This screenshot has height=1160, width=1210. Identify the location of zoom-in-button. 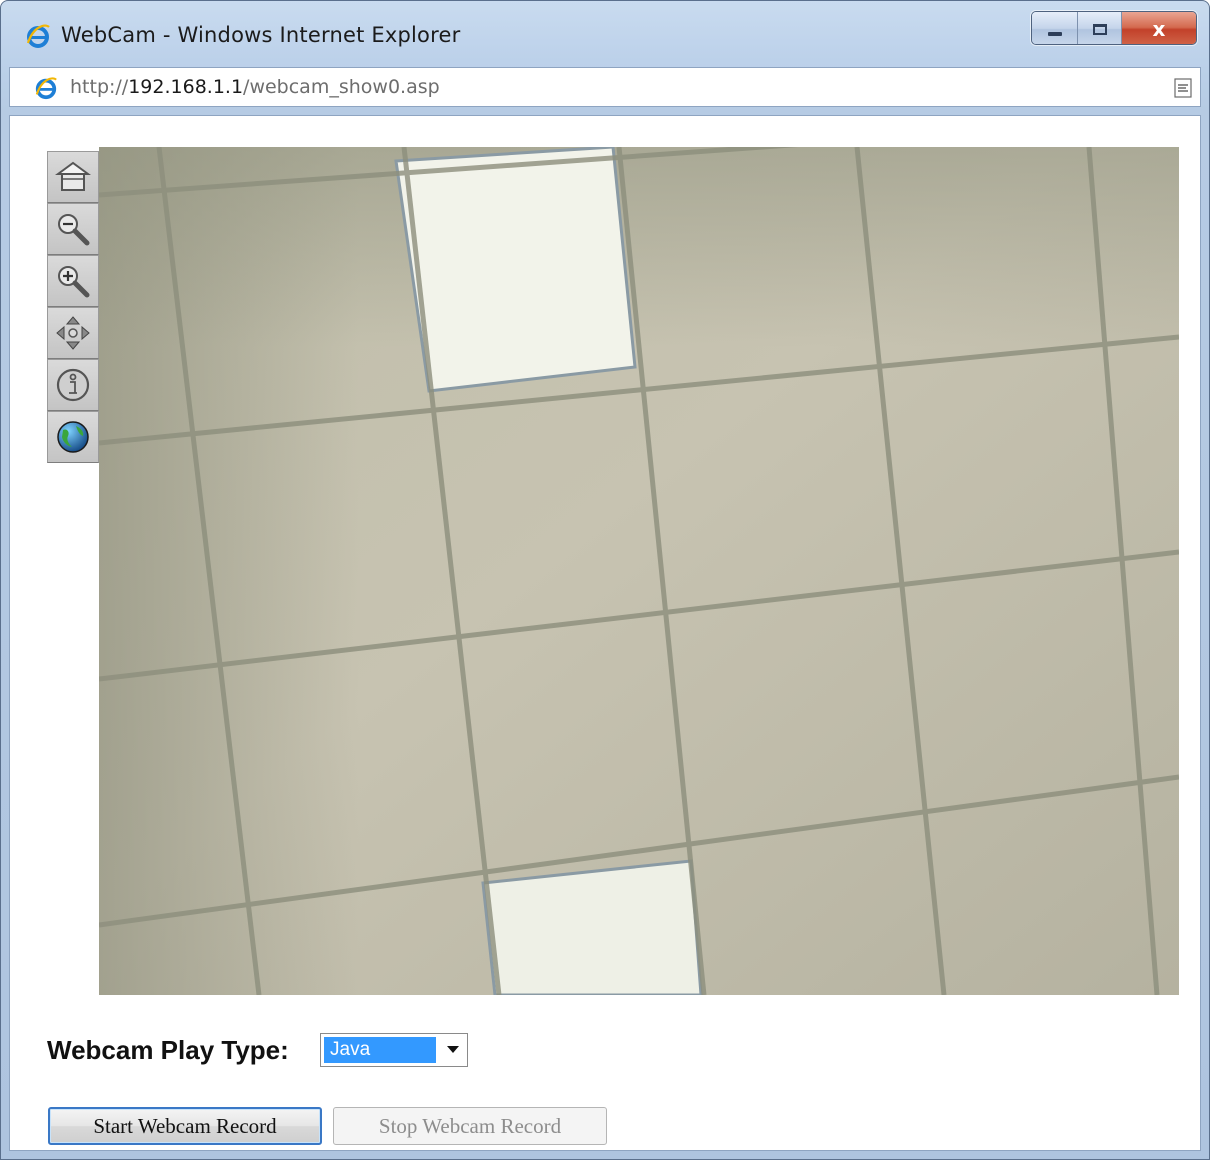
(73, 281).